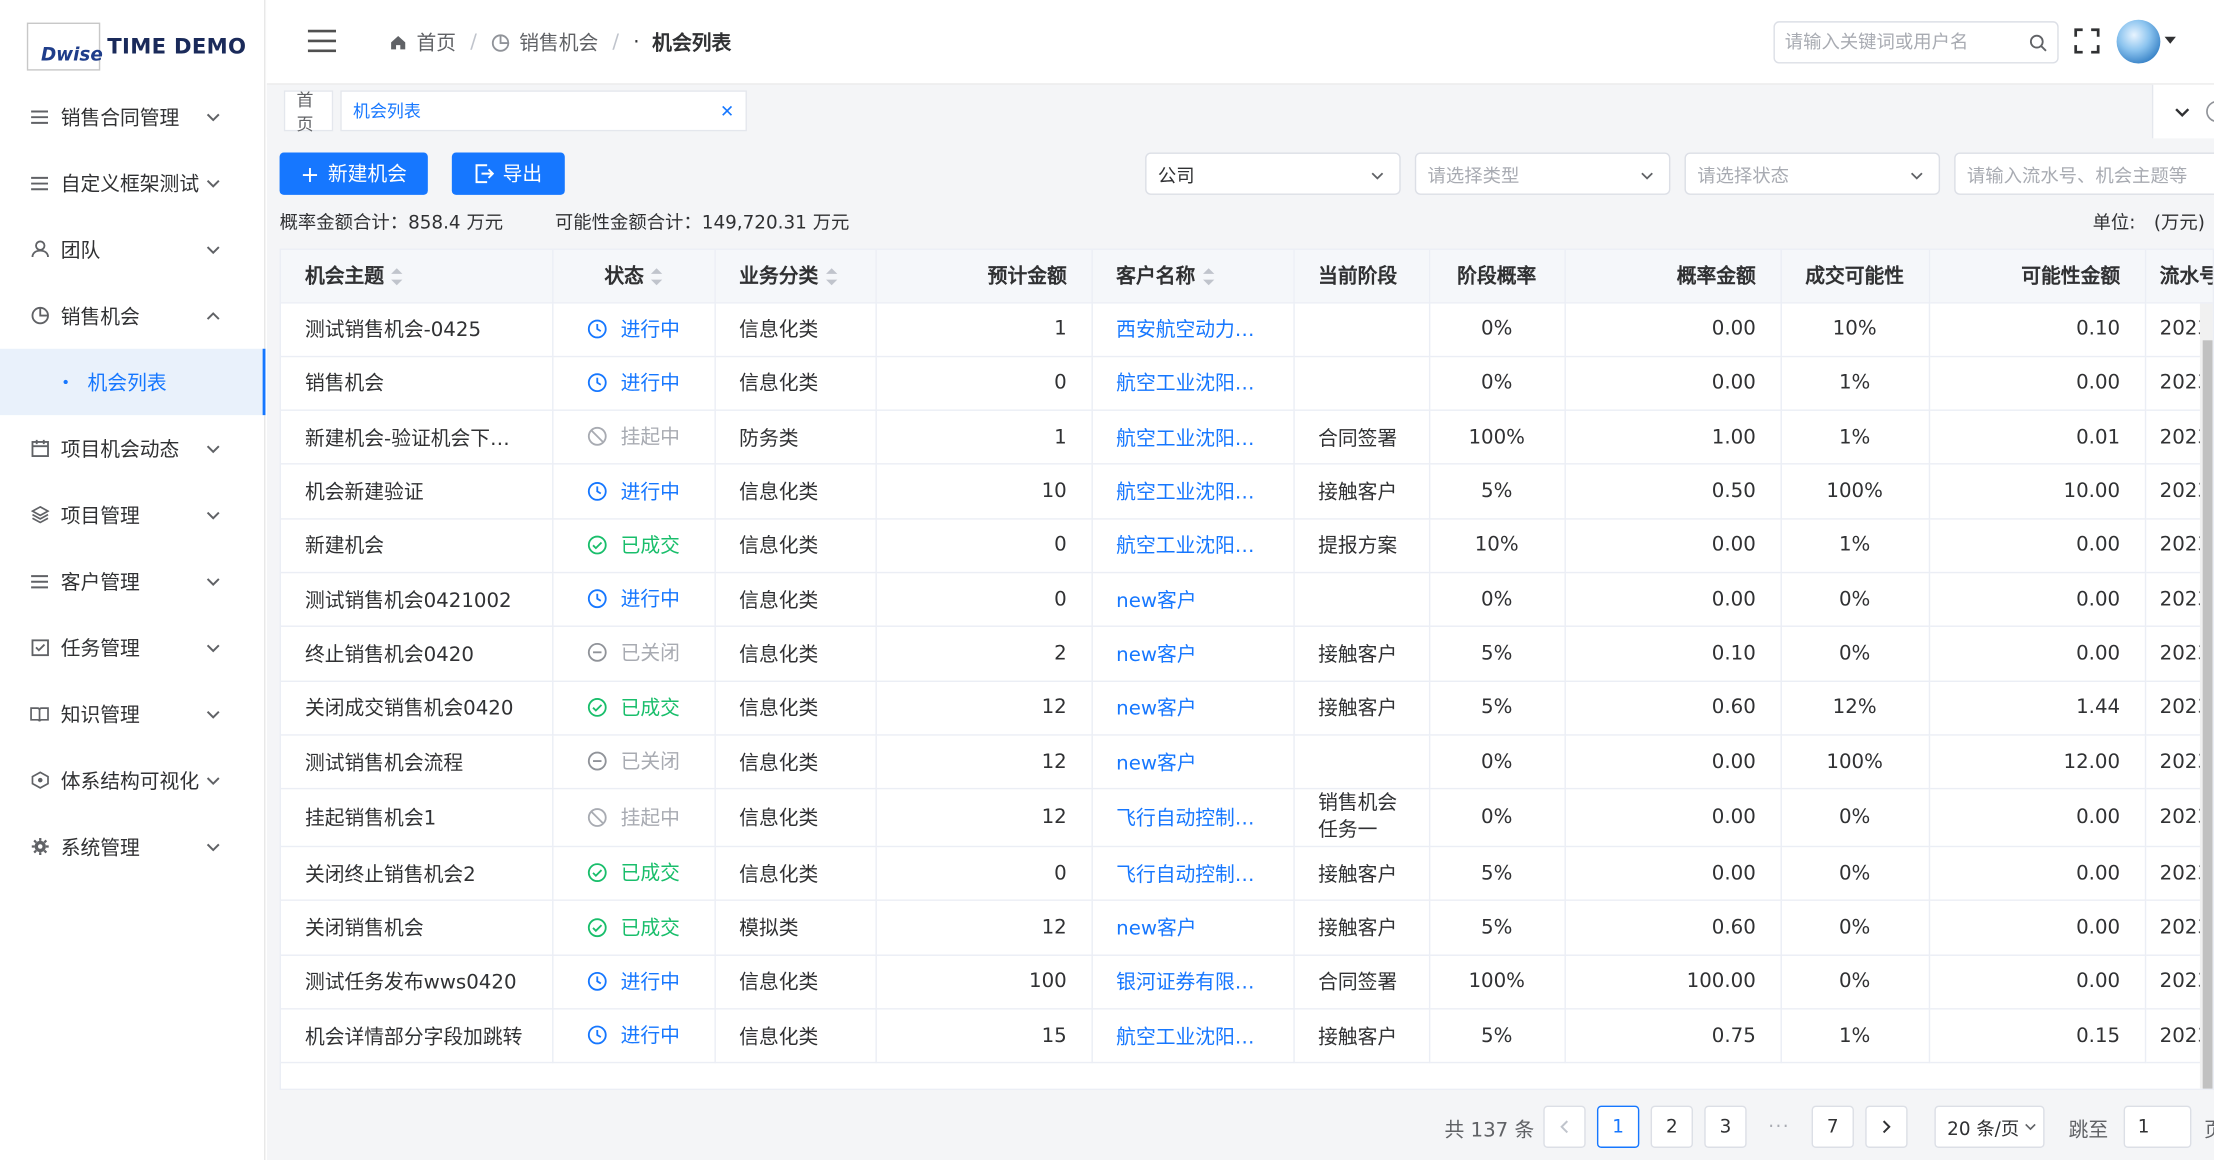  What do you see at coordinates (1886, 1126) in the screenshot?
I see `next-page-button` at bounding box center [1886, 1126].